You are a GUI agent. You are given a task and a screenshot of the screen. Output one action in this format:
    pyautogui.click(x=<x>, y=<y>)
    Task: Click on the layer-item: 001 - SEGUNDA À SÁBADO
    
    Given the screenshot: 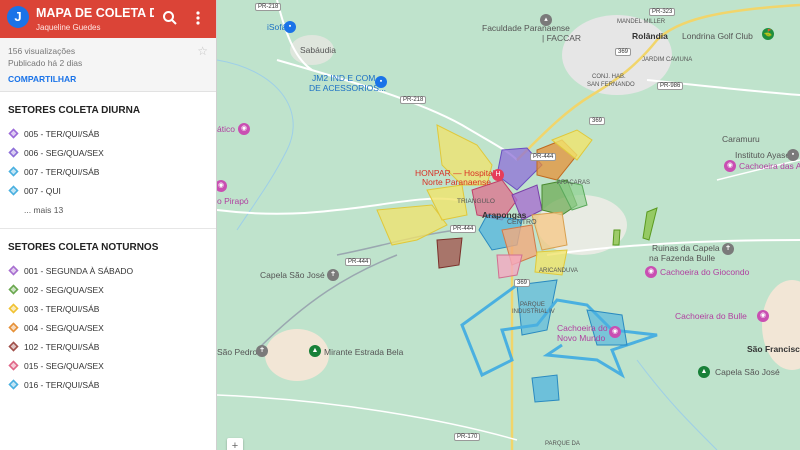 What is the action you would take?
    pyautogui.click(x=108, y=270)
    